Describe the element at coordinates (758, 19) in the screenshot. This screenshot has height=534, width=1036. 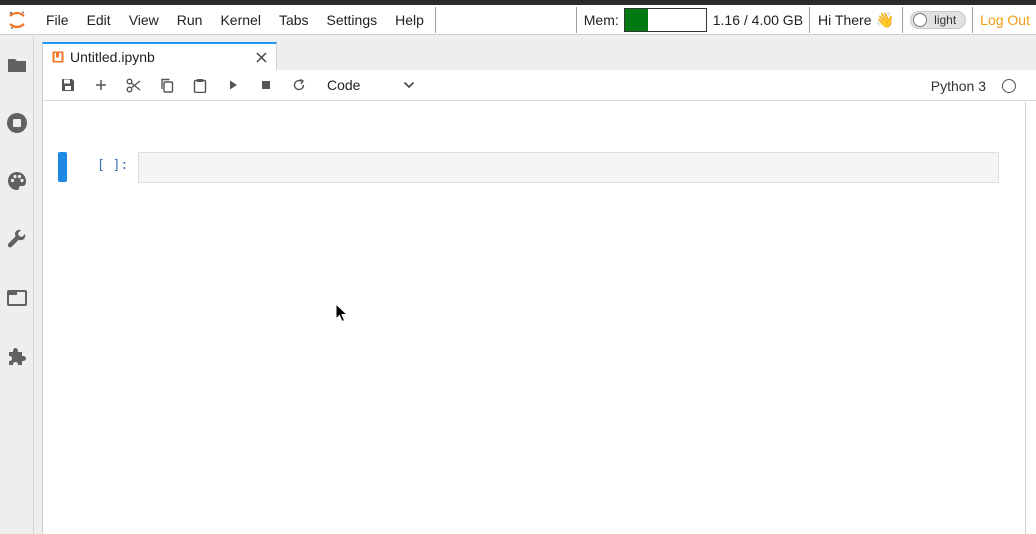
I see `mem-value: 1.16 / 4.00 GB` at that location.